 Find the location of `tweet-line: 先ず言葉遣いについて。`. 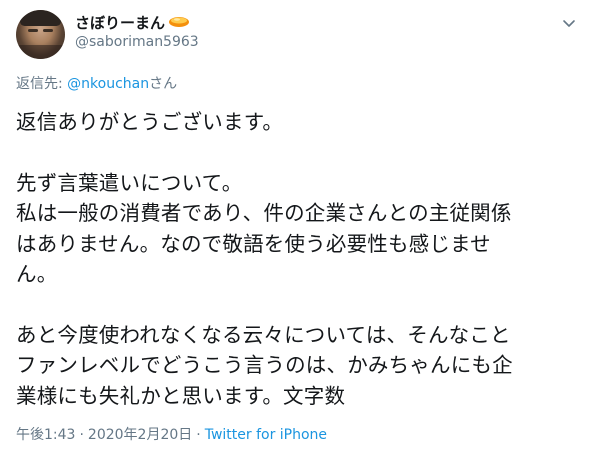

tweet-line: 先ず言葉遣いについて。 is located at coordinates (129, 182).